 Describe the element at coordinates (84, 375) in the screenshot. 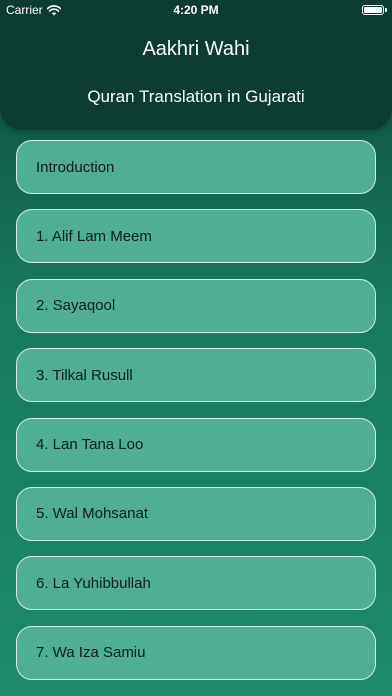

I see `chapter-label: 3. Tilkal Rusull` at that location.